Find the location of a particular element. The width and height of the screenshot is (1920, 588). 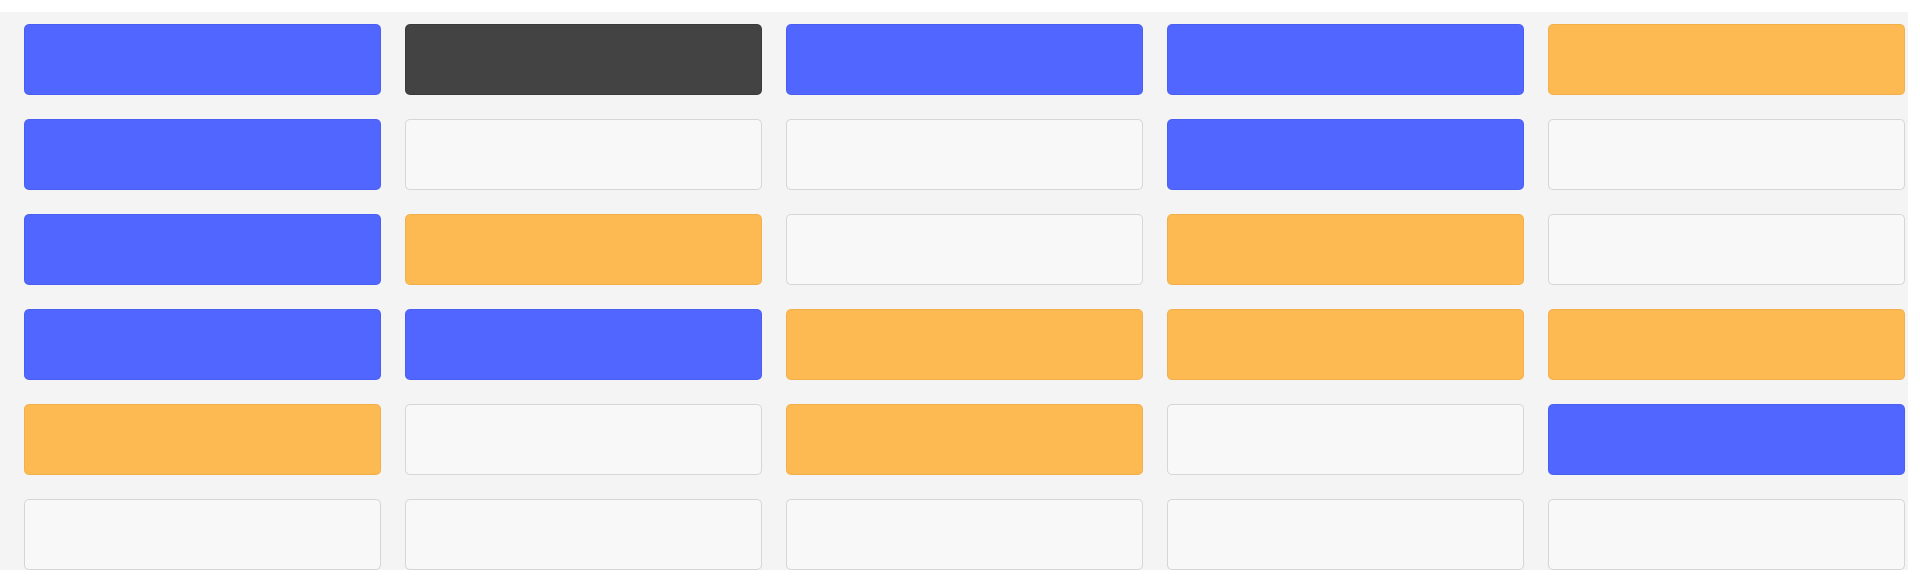

tile-r6-c5-empty is located at coordinates (1726, 534).